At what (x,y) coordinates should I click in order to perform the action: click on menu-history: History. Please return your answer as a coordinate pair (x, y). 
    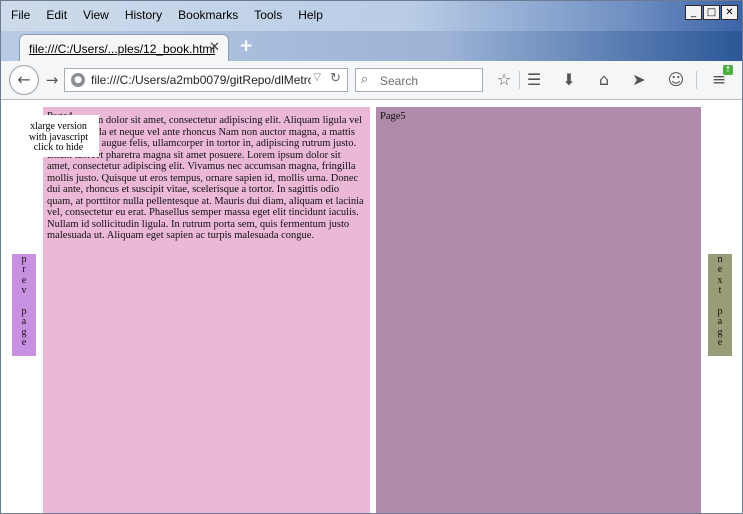
    Looking at the image, I should click on (143, 15).